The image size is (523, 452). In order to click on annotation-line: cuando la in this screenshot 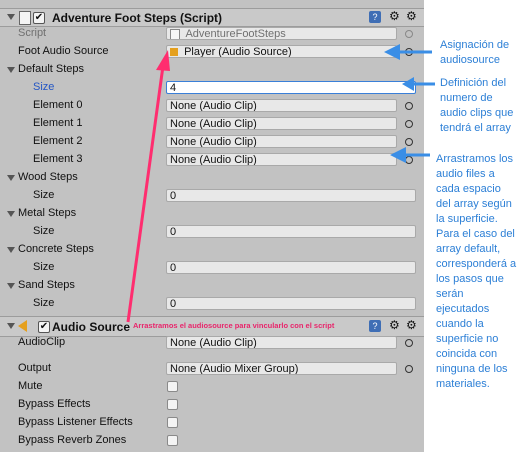, I will do `click(460, 324)`.